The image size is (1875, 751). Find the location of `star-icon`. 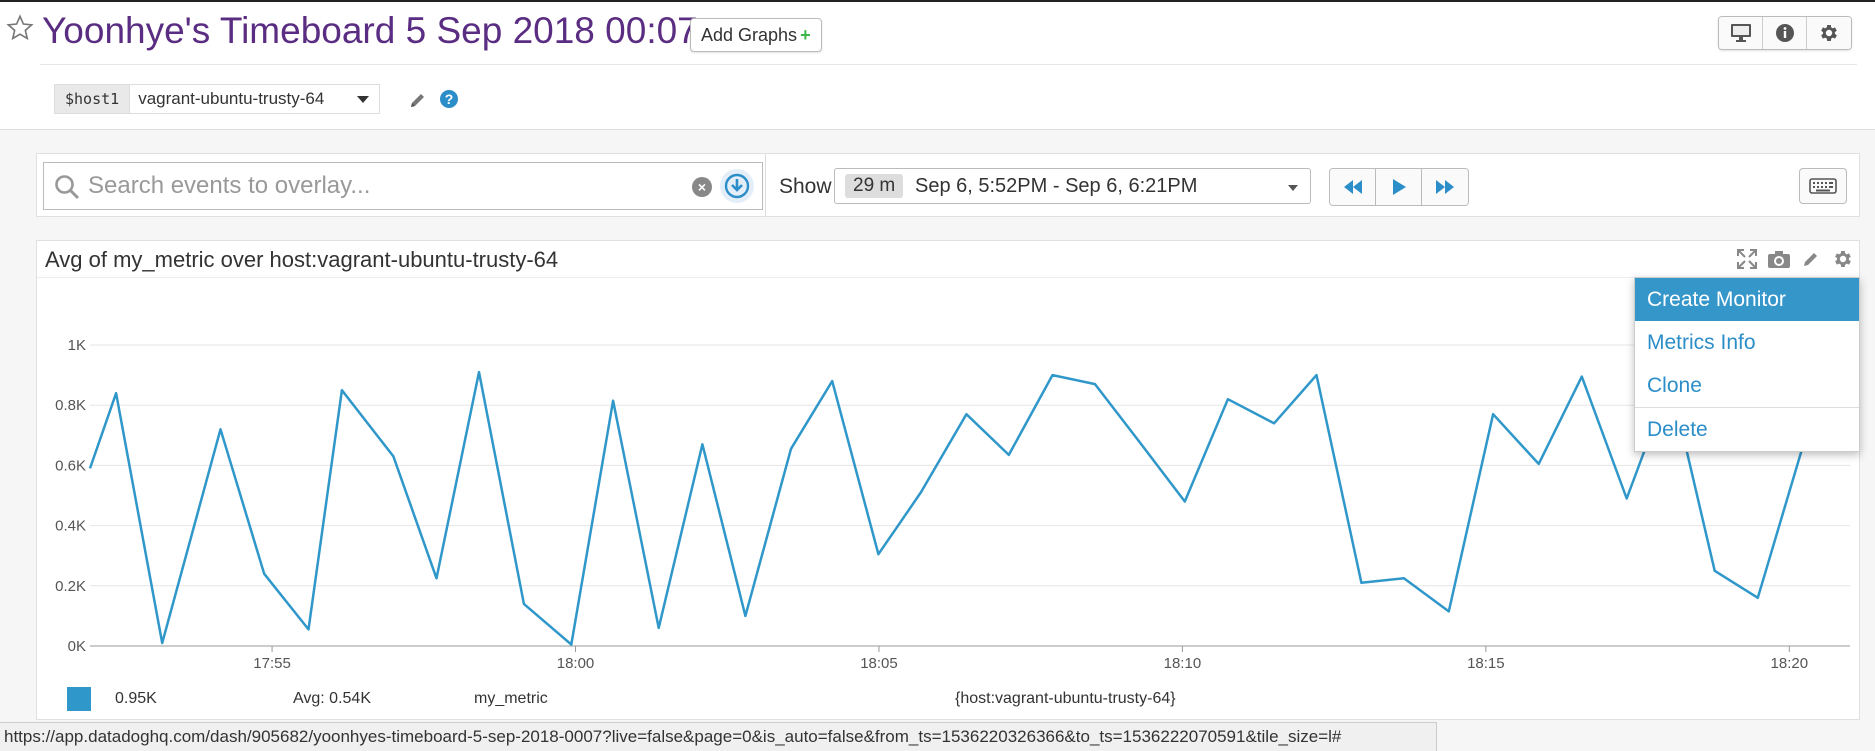

star-icon is located at coordinates (20, 28).